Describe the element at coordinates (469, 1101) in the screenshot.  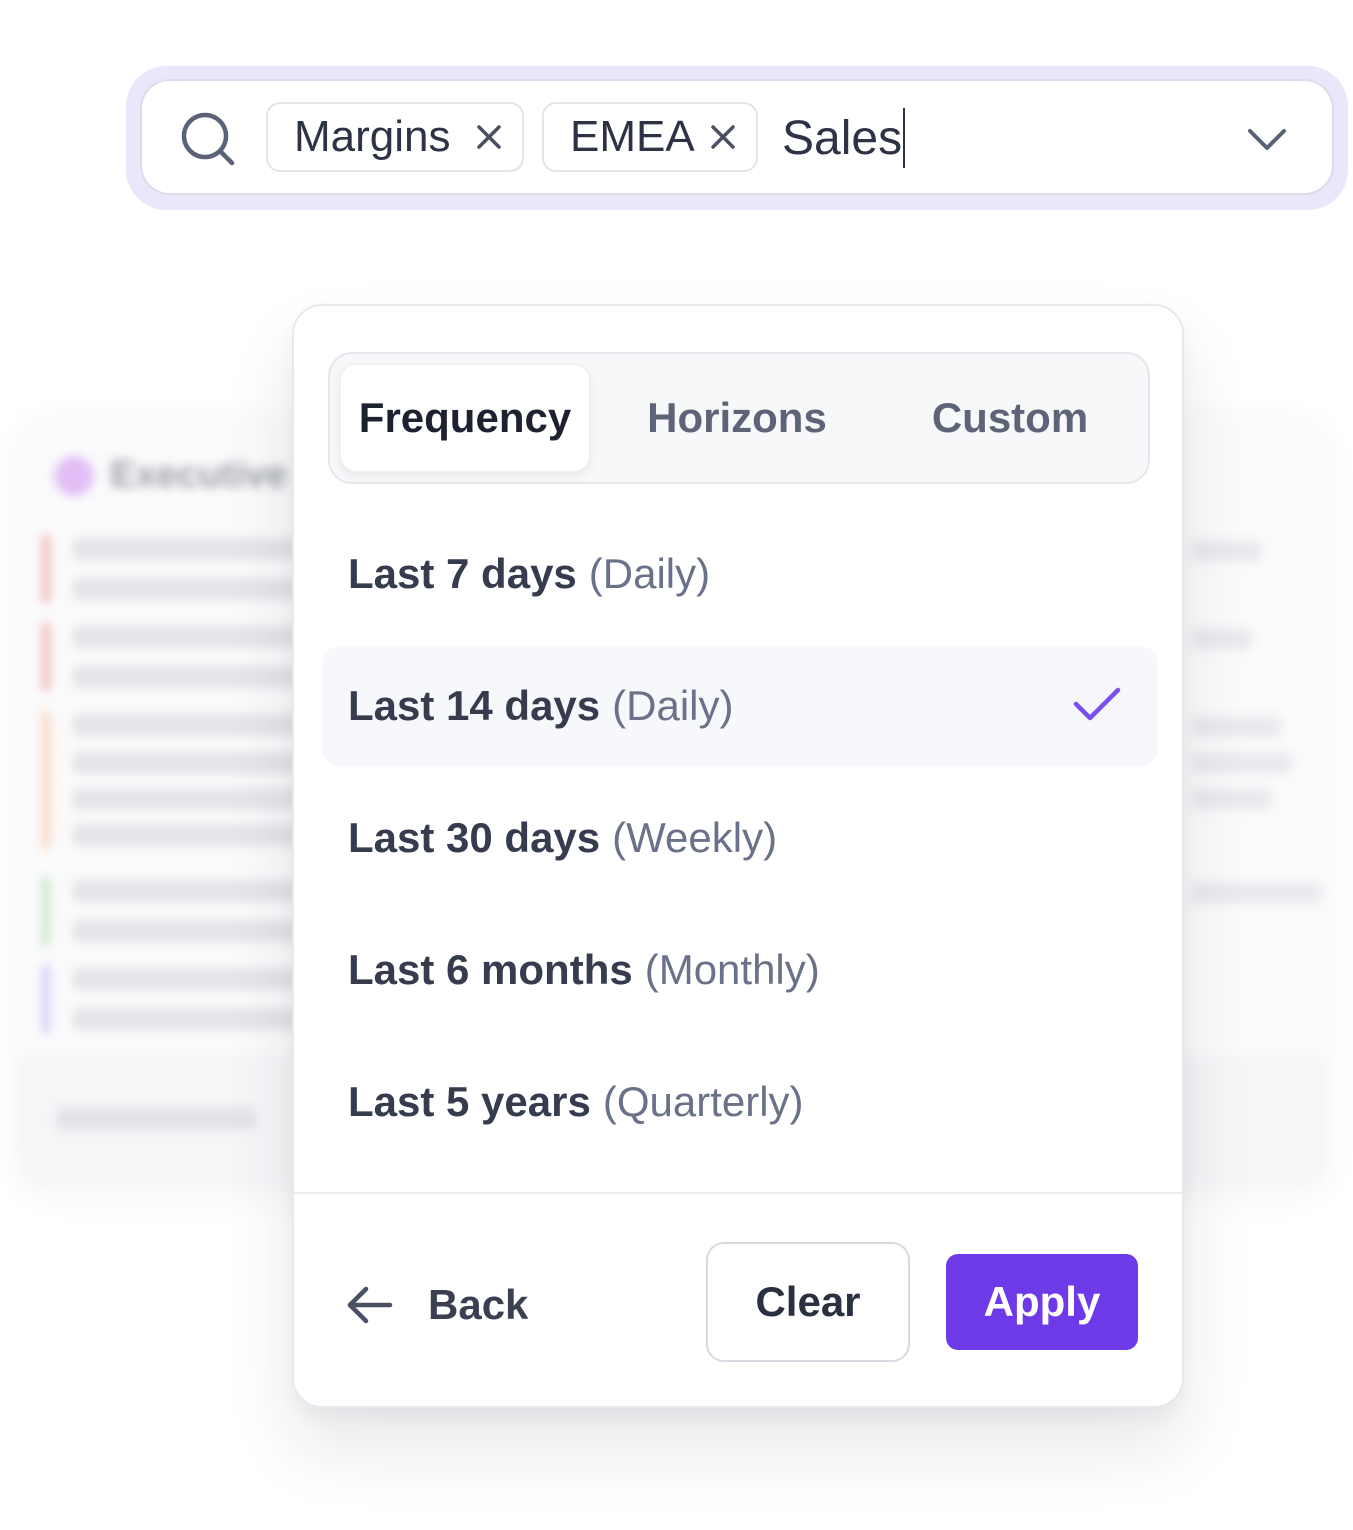
I see `option-label: Last 5 years` at that location.